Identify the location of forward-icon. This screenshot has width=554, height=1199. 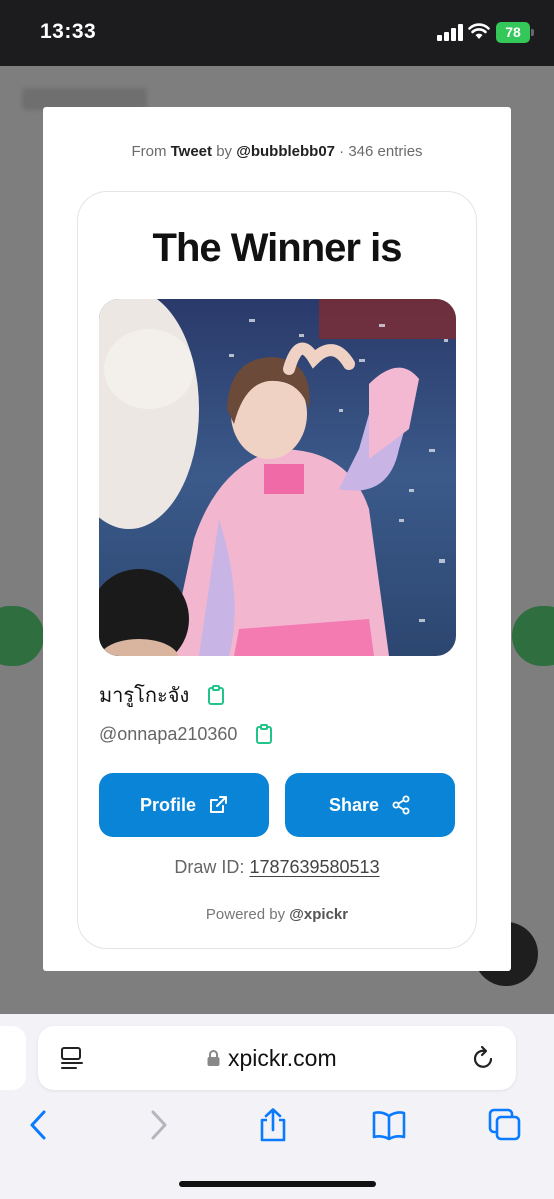
(158, 1125).